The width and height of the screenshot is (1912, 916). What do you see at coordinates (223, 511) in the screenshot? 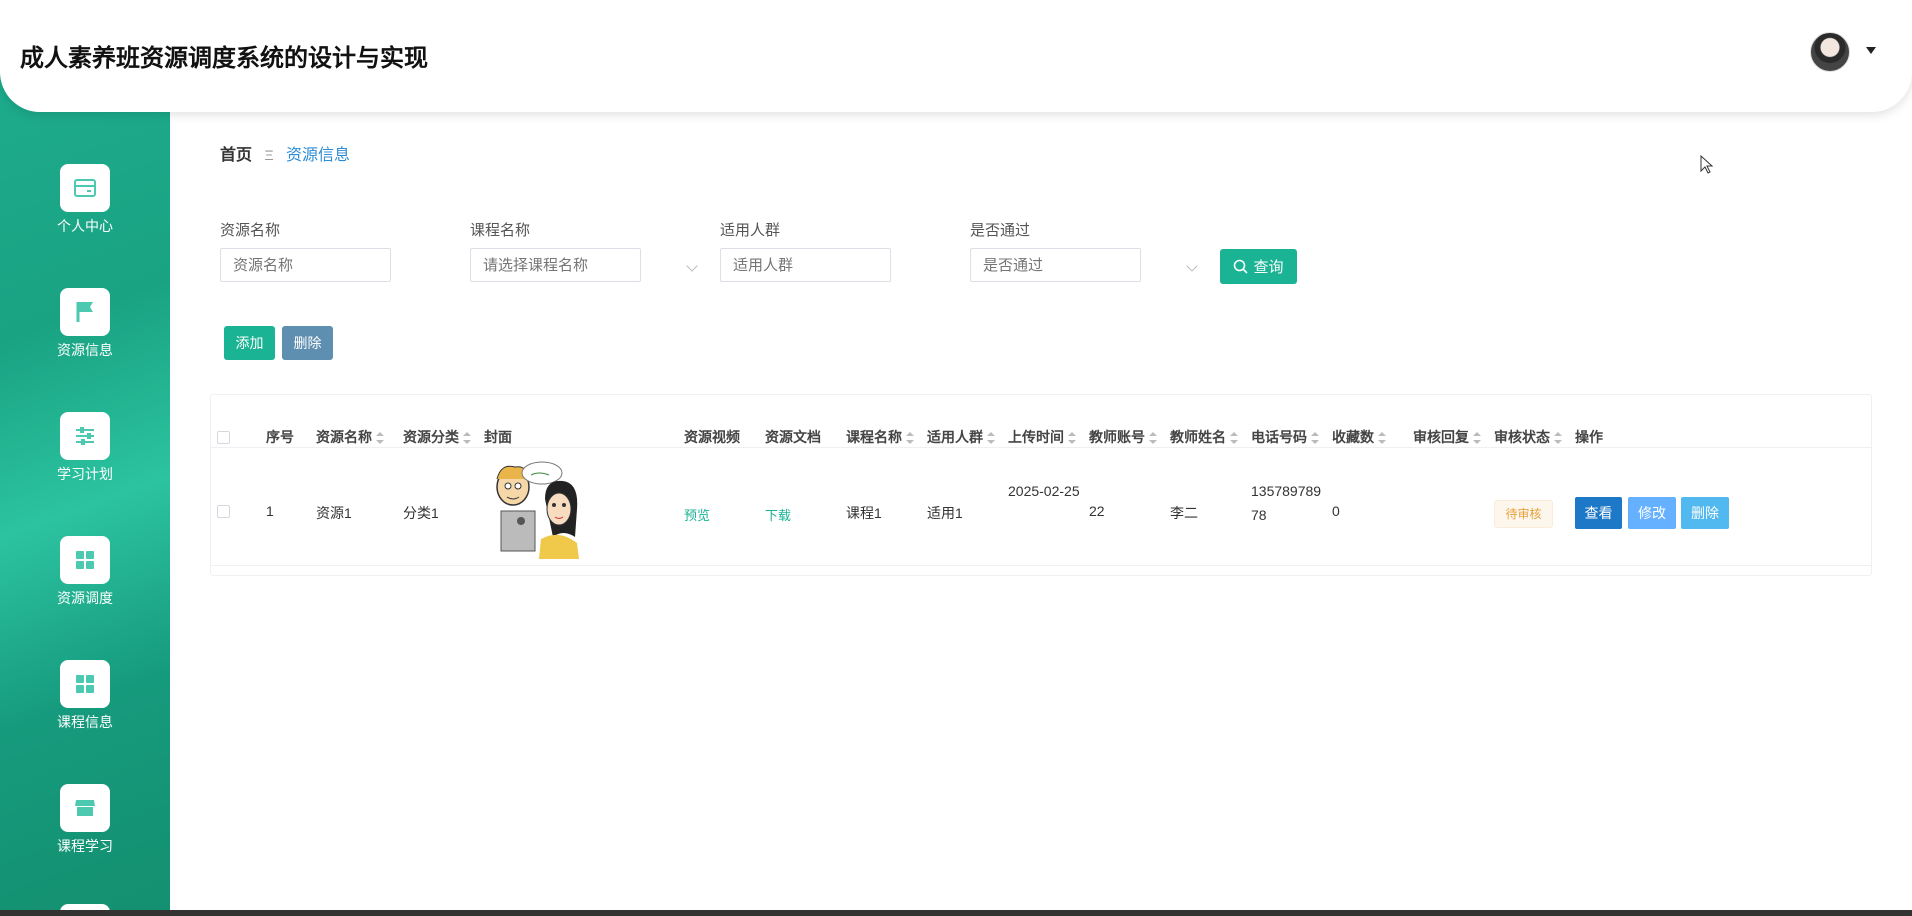
I see `row-checkbox` at bounding box center [223, 511].